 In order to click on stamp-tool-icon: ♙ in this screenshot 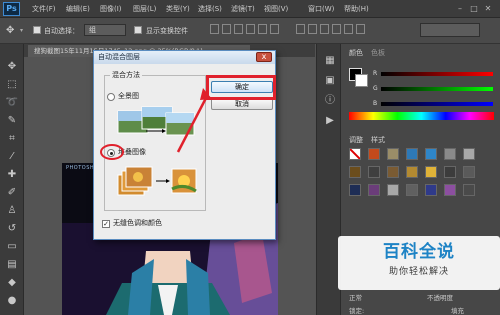, I will do `click(12, 211)`.